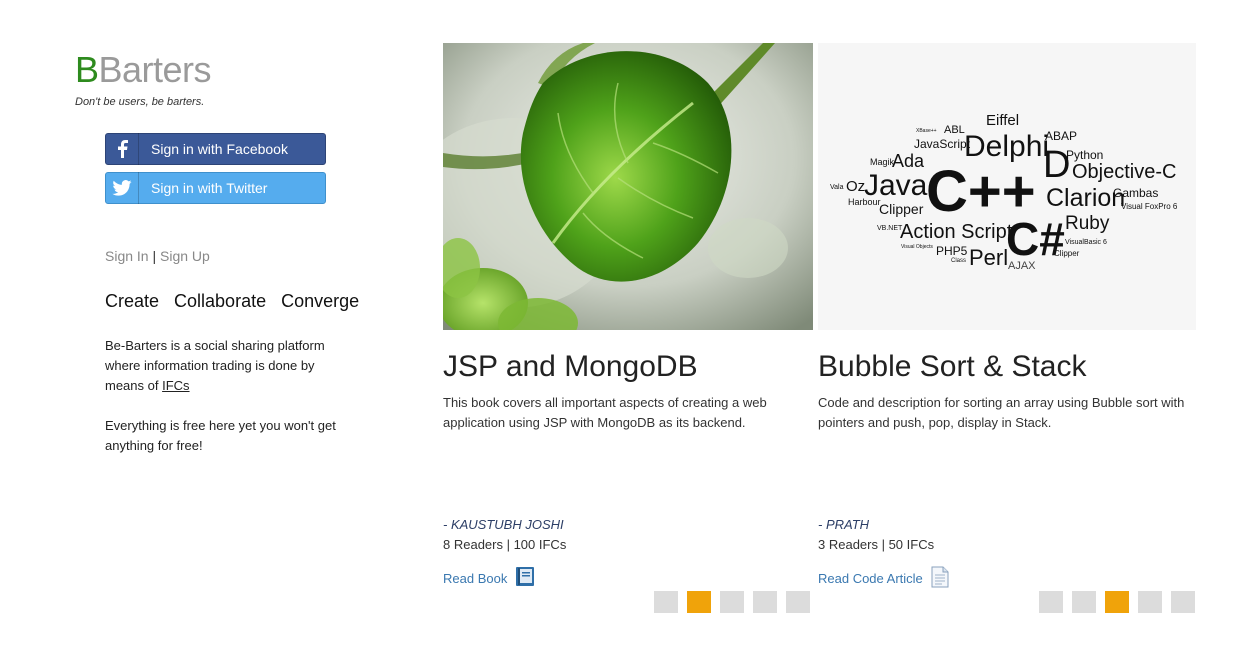 This screenshot has height=648, width=1249. Describe the element at coordinates (1086, 242) in the screenshot. I see `cloud-word: VisualBasic 6` at that location.